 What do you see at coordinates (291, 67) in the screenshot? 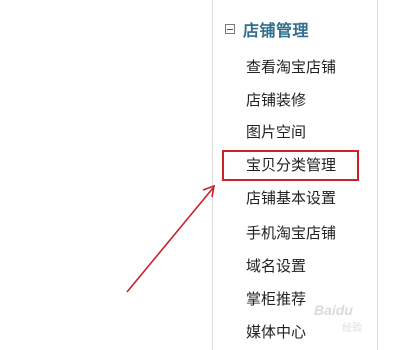
I see `sidebar-item-view-taobao-shop: 查看淘宝店铺` at bounding box center [291, 67].